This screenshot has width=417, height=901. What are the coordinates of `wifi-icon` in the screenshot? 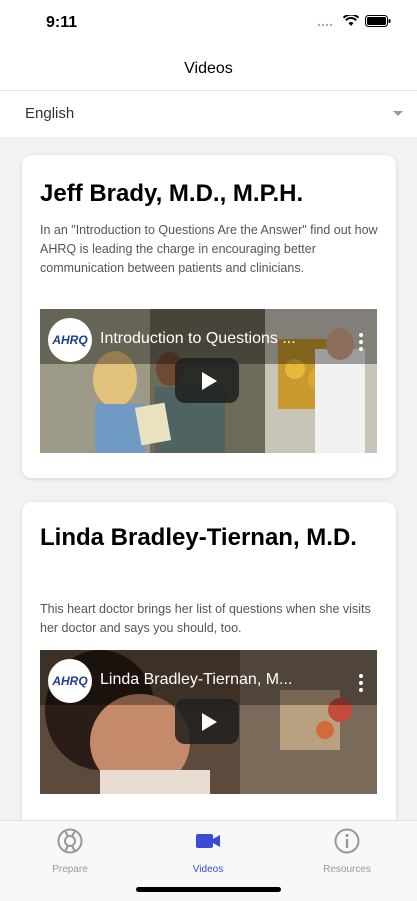 It's located at (351, 22).